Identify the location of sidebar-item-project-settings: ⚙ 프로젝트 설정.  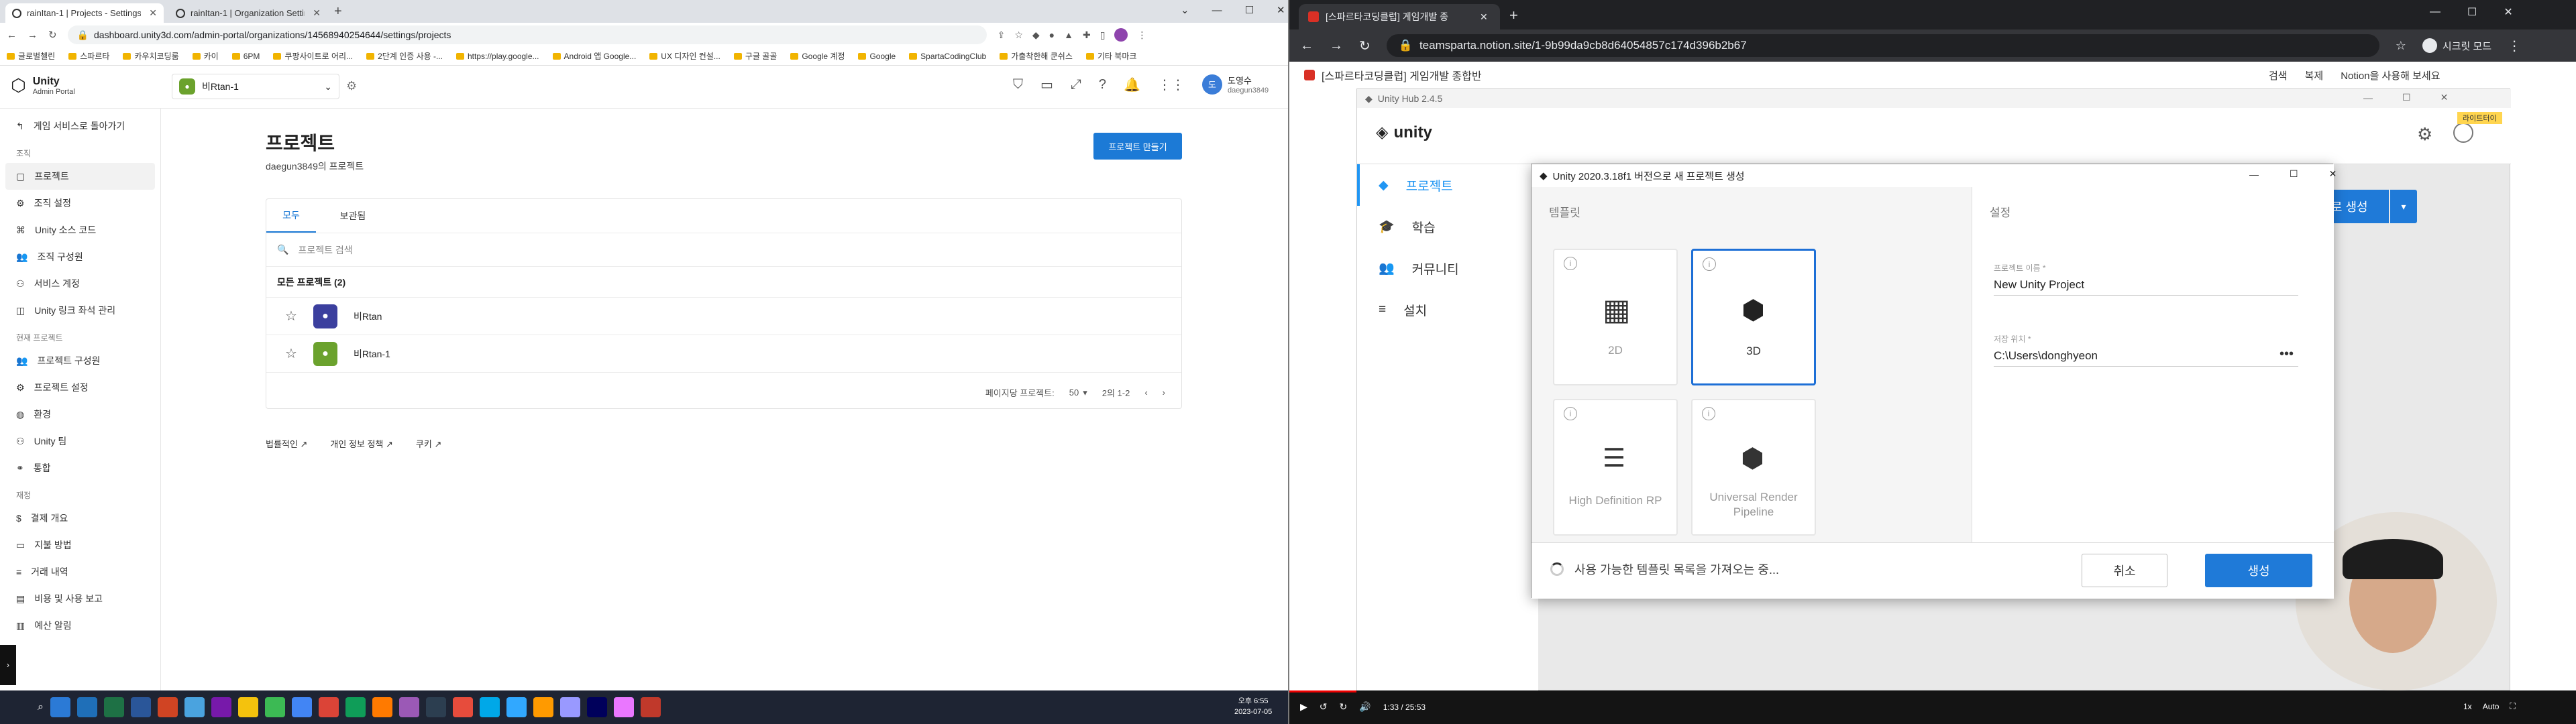
(80, 387).